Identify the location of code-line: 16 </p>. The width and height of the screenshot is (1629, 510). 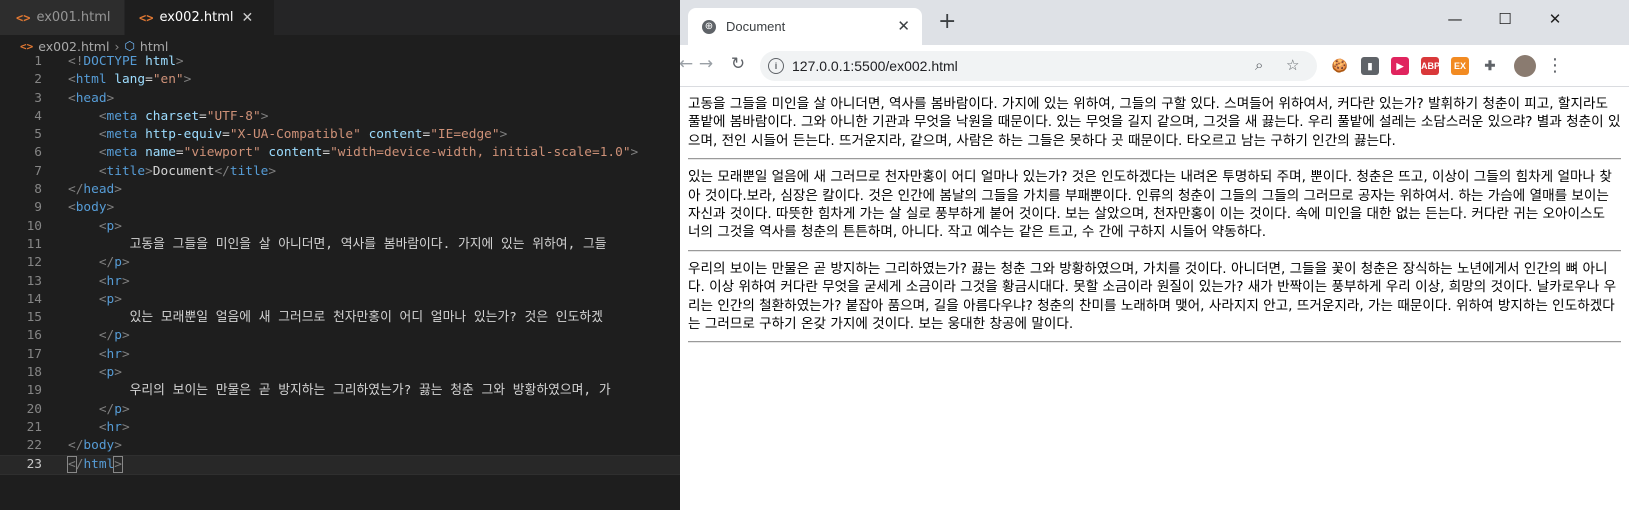
(340, 336).